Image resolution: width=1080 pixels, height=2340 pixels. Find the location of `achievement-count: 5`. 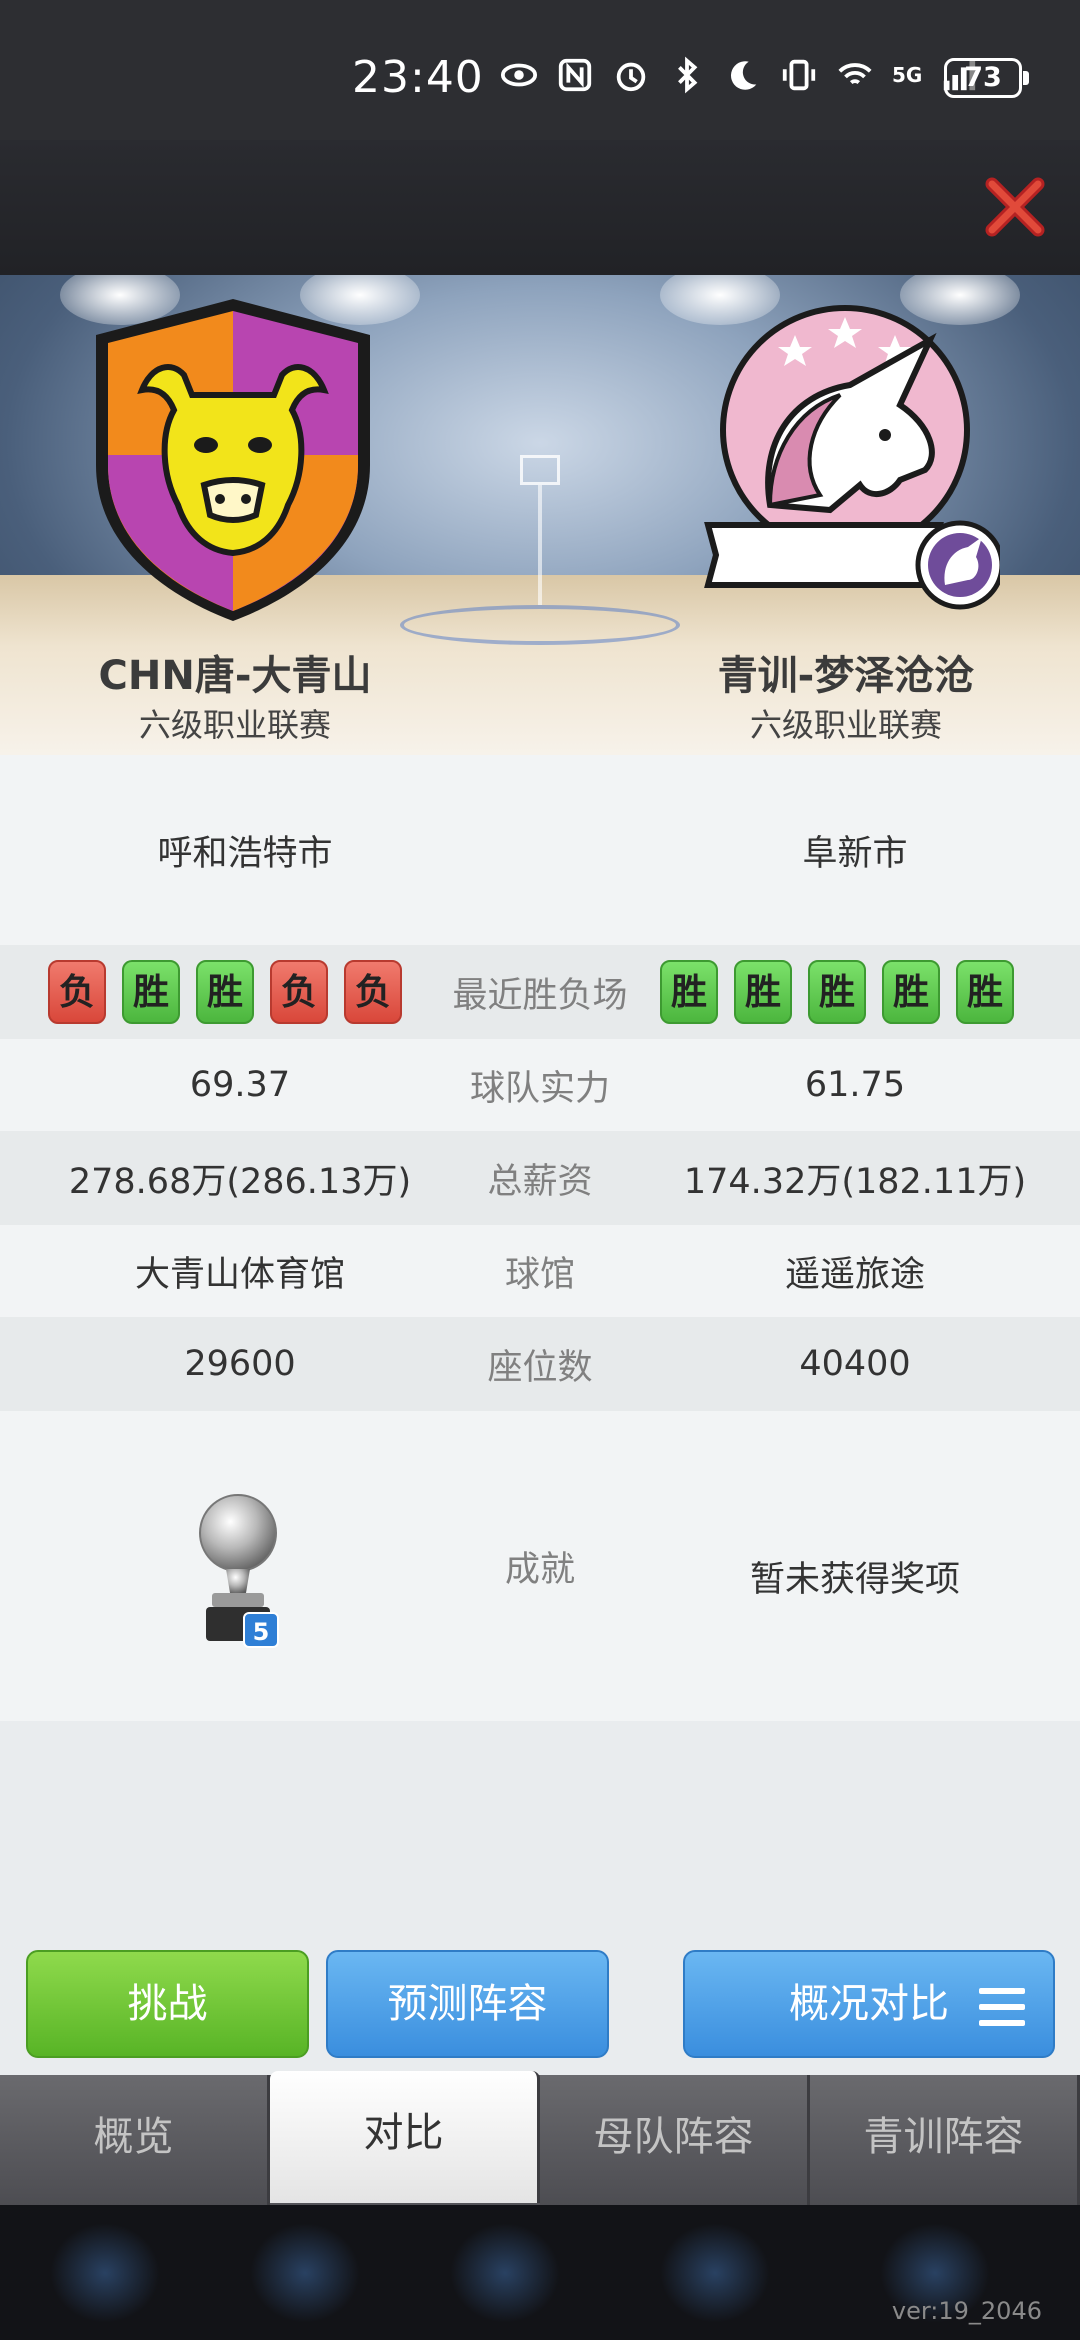

achievement-count: 5 is located at coordinates (261, 1632).